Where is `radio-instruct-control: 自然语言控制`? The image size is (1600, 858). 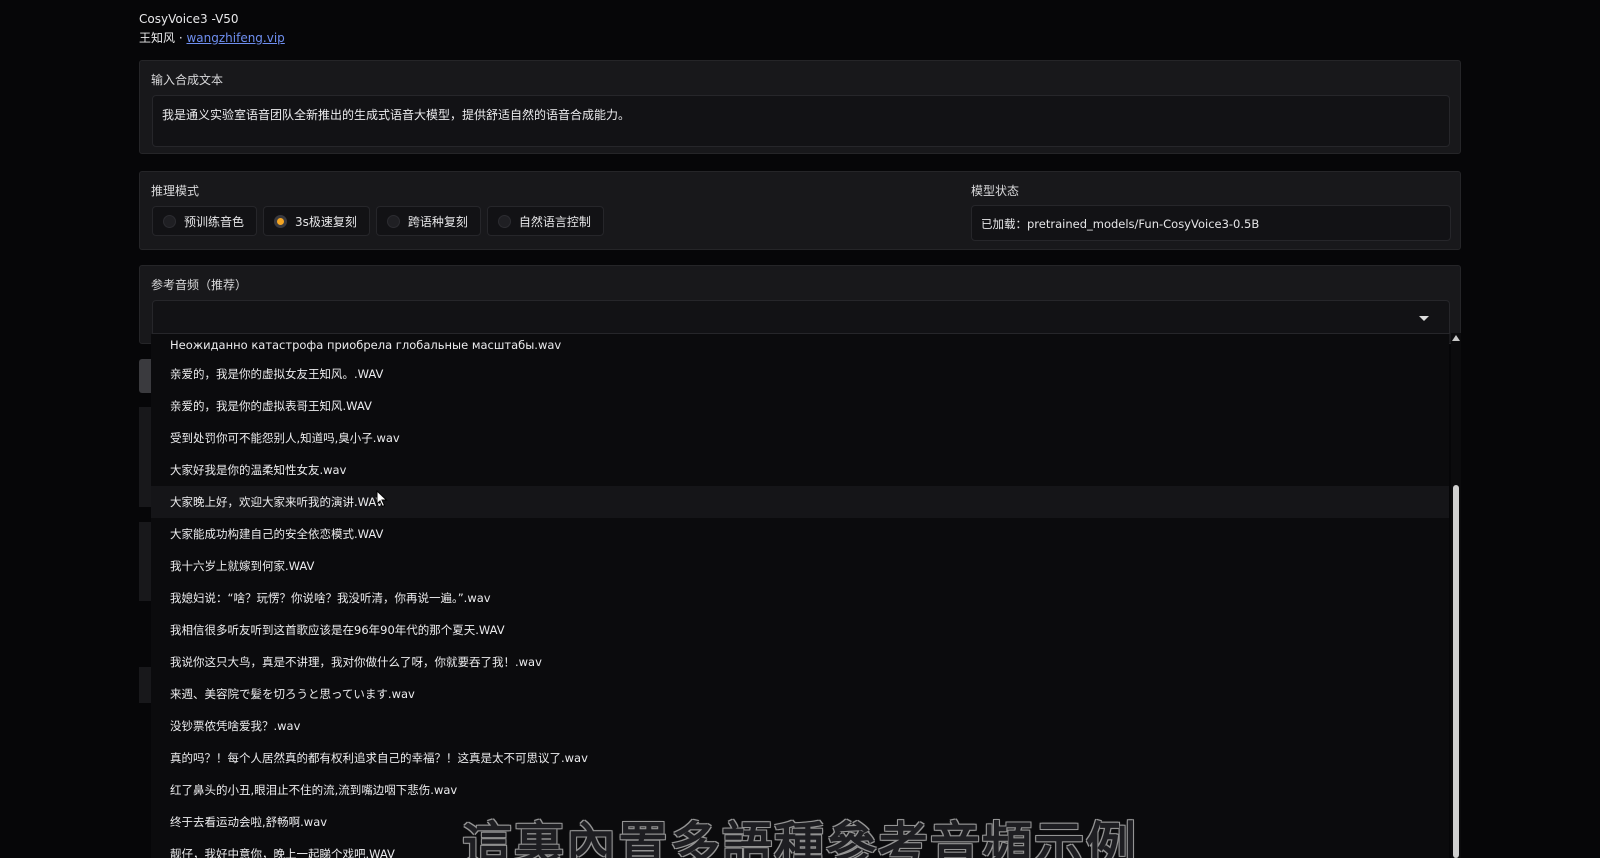 radio-instruct-control: 自然语言控制 is located at coordinates (545, 221).